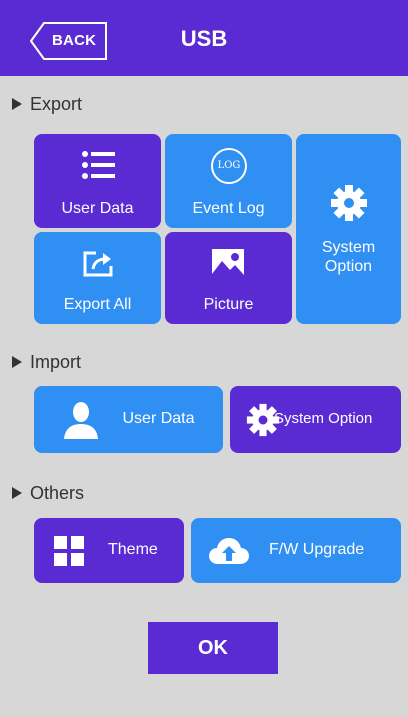  I want to click on theme-icon, so click(69, 551).